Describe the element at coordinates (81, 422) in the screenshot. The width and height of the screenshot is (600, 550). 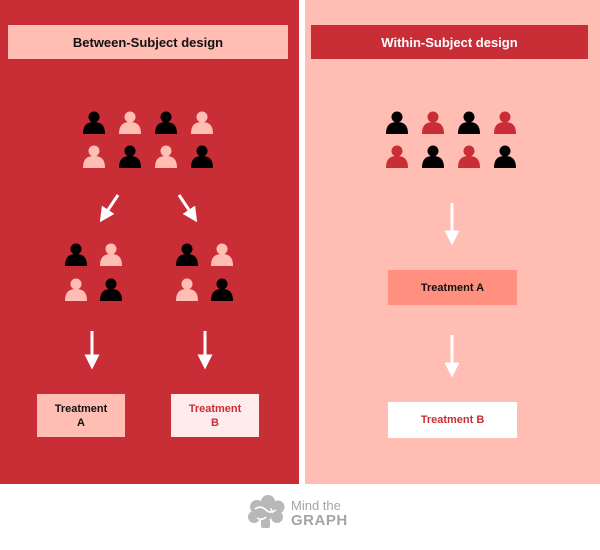
I see `left-treatment-a-line2: A` at that location.